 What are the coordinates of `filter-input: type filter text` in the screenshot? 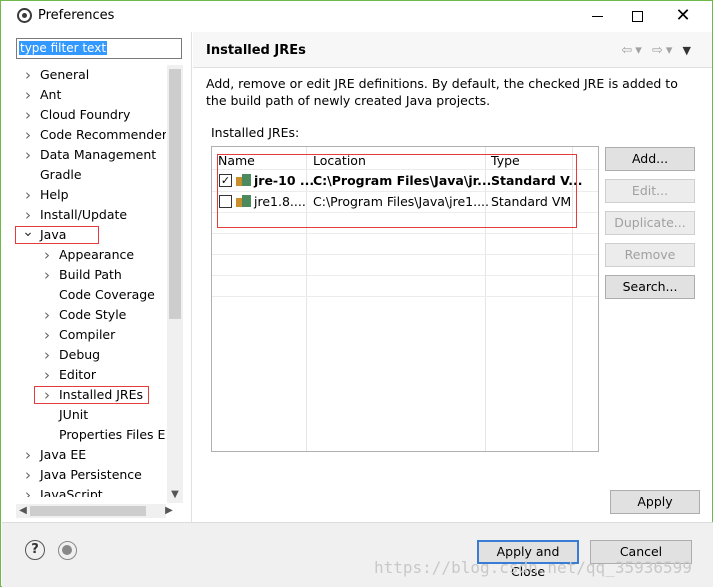 It's located at (99, 48).